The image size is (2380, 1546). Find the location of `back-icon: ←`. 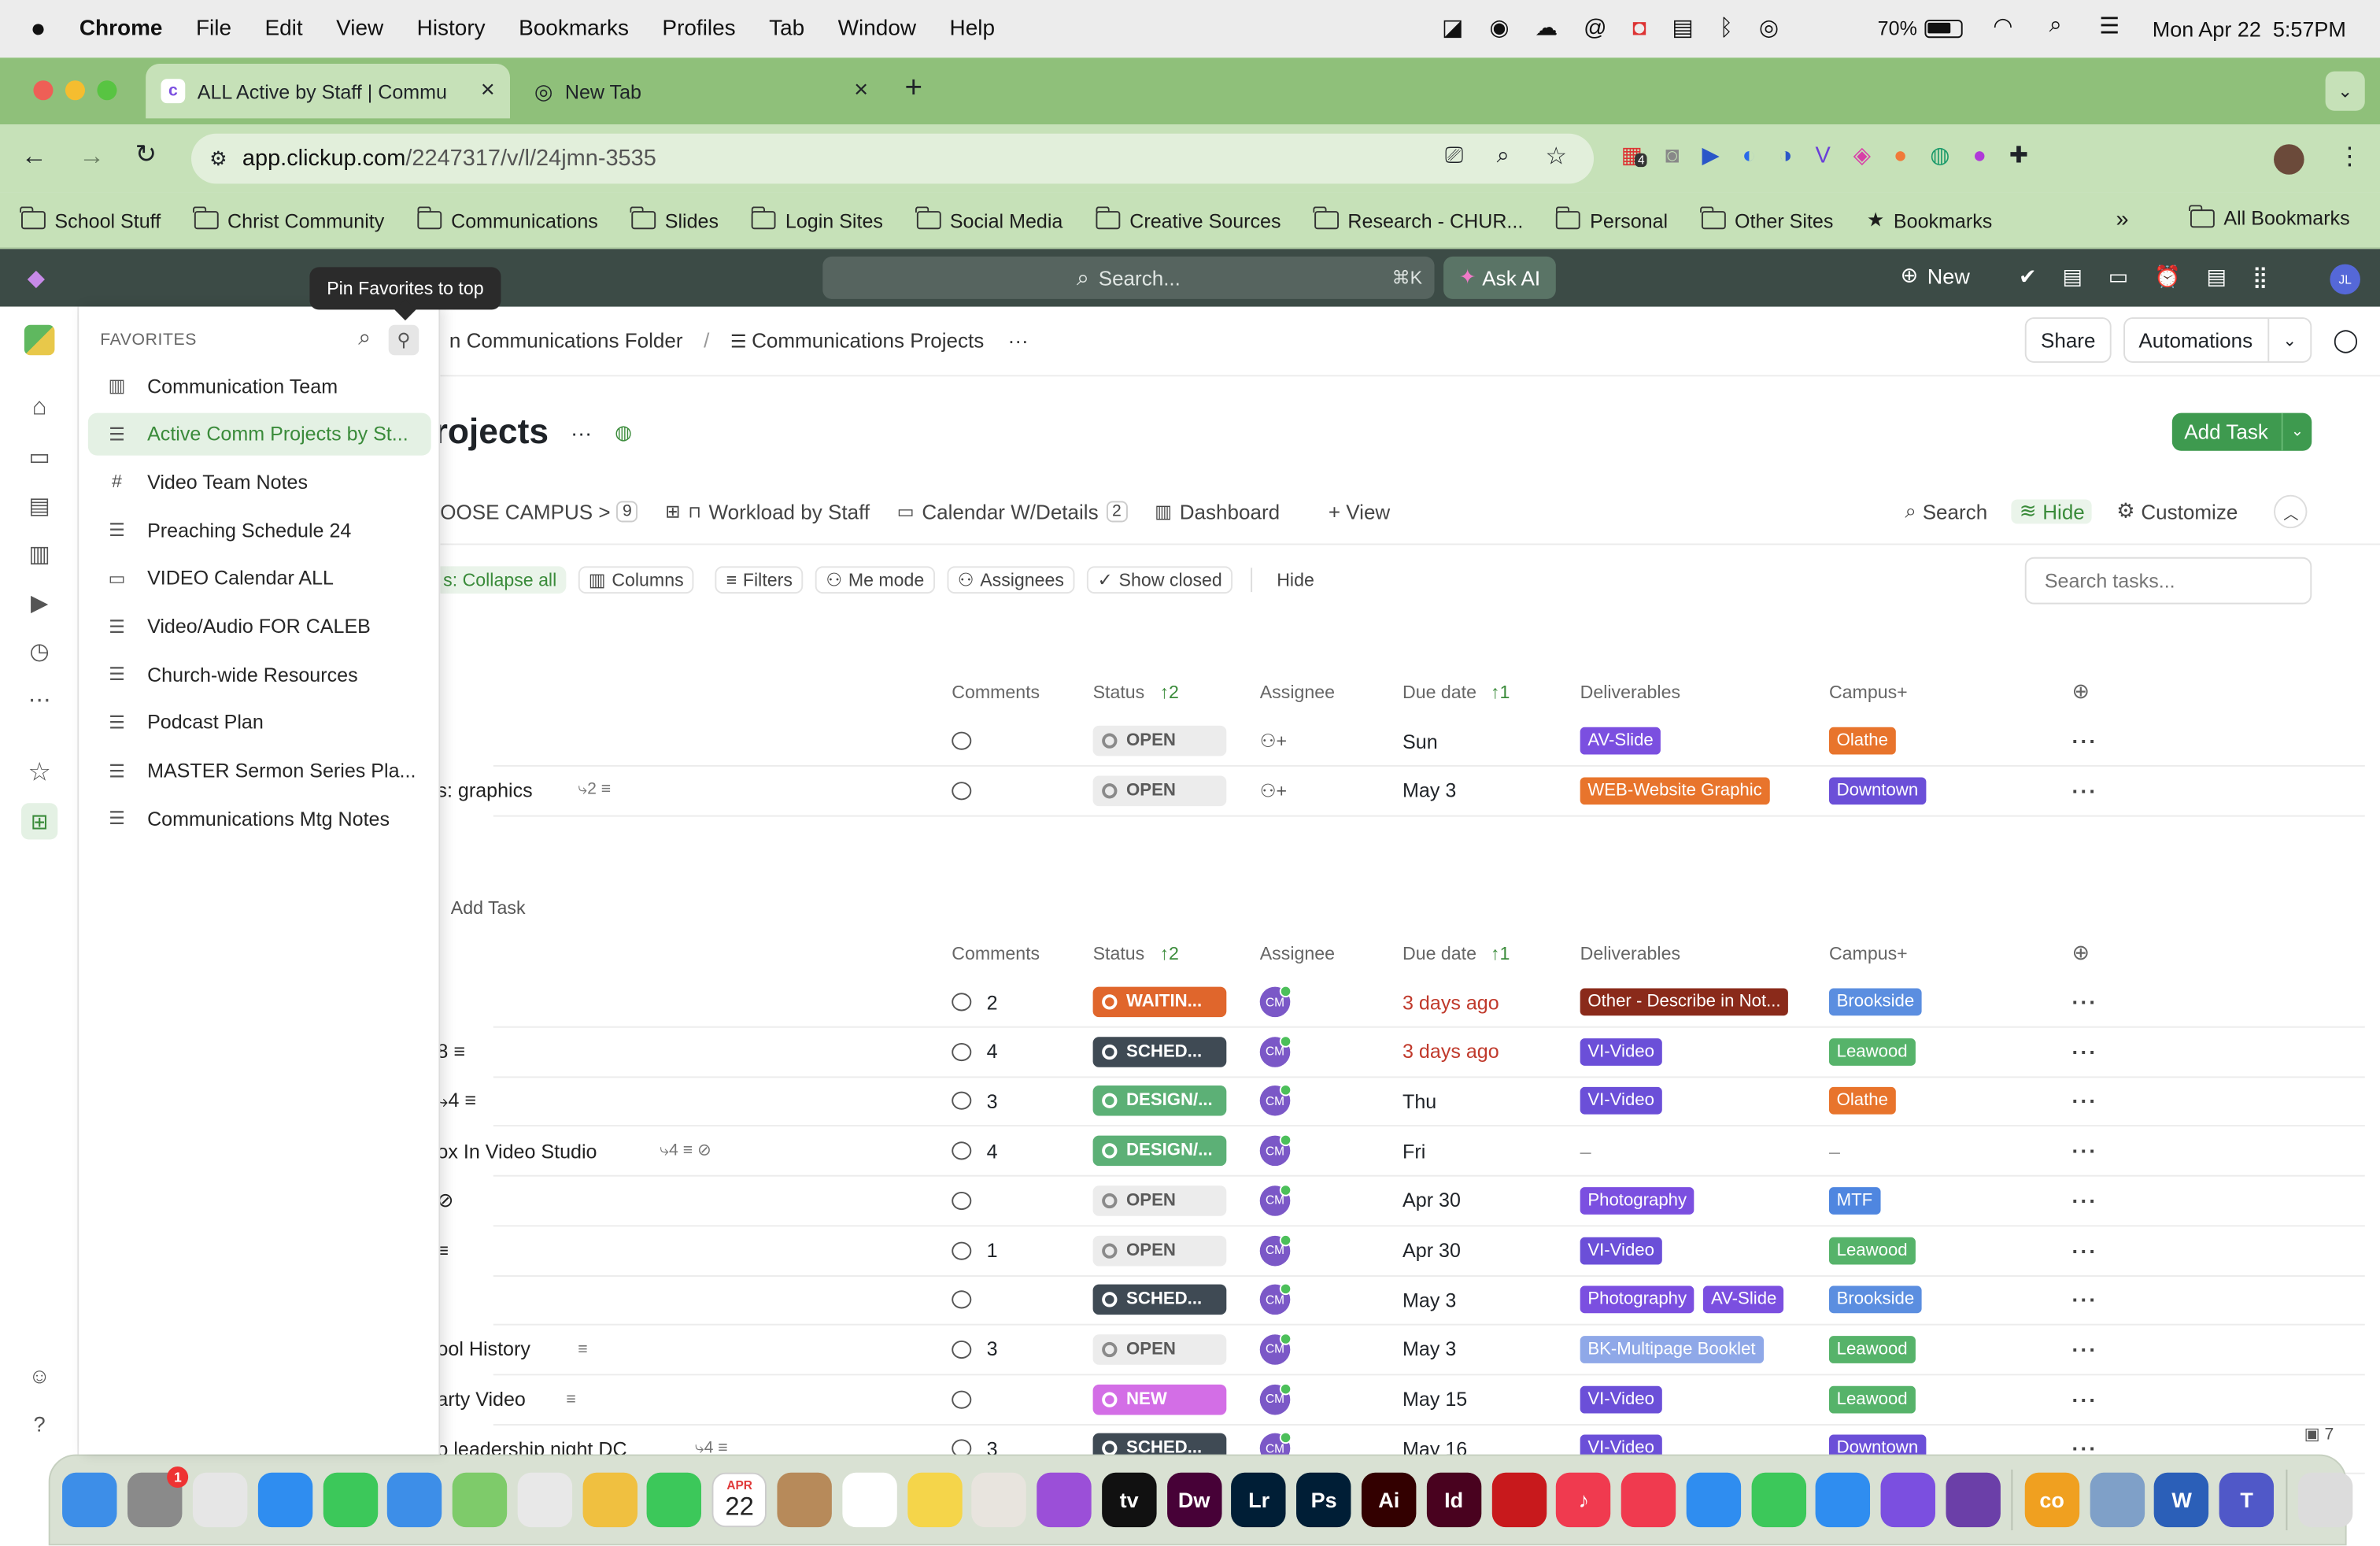

back-icon: ← is located at coordinates (34, 156).